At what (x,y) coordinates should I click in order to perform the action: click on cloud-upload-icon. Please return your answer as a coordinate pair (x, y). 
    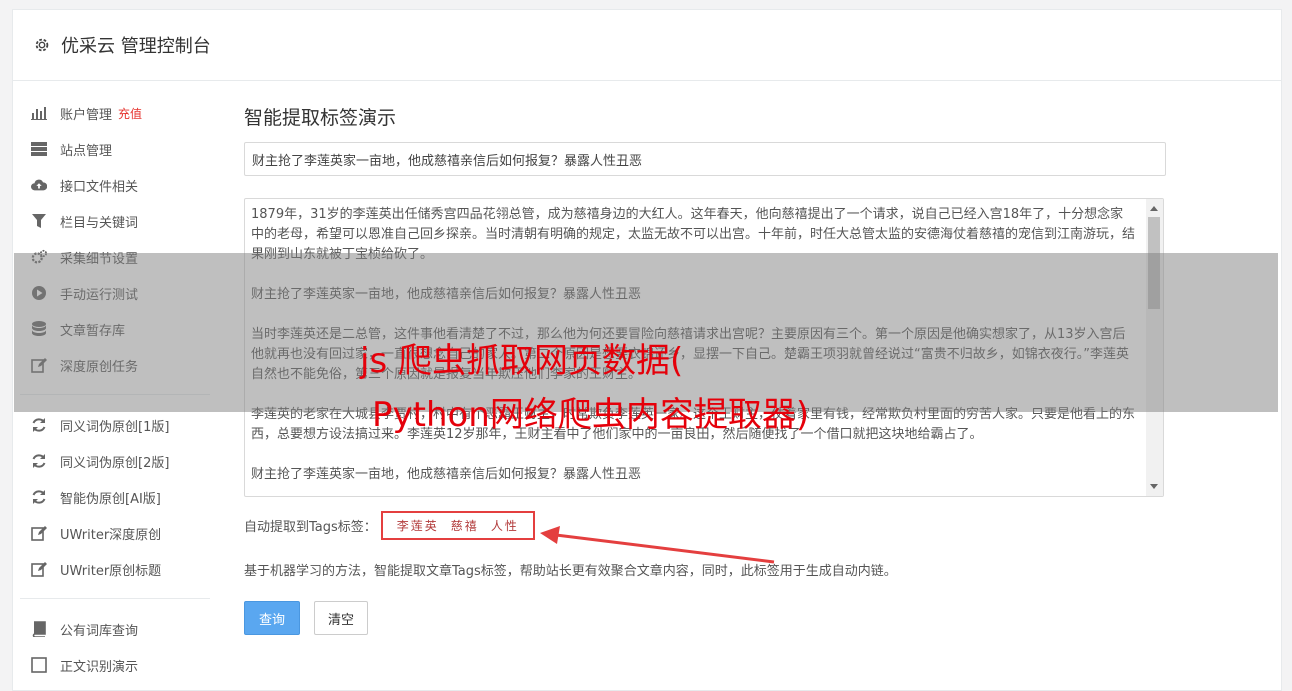
    Looking at the image, I should click on (39, 185).